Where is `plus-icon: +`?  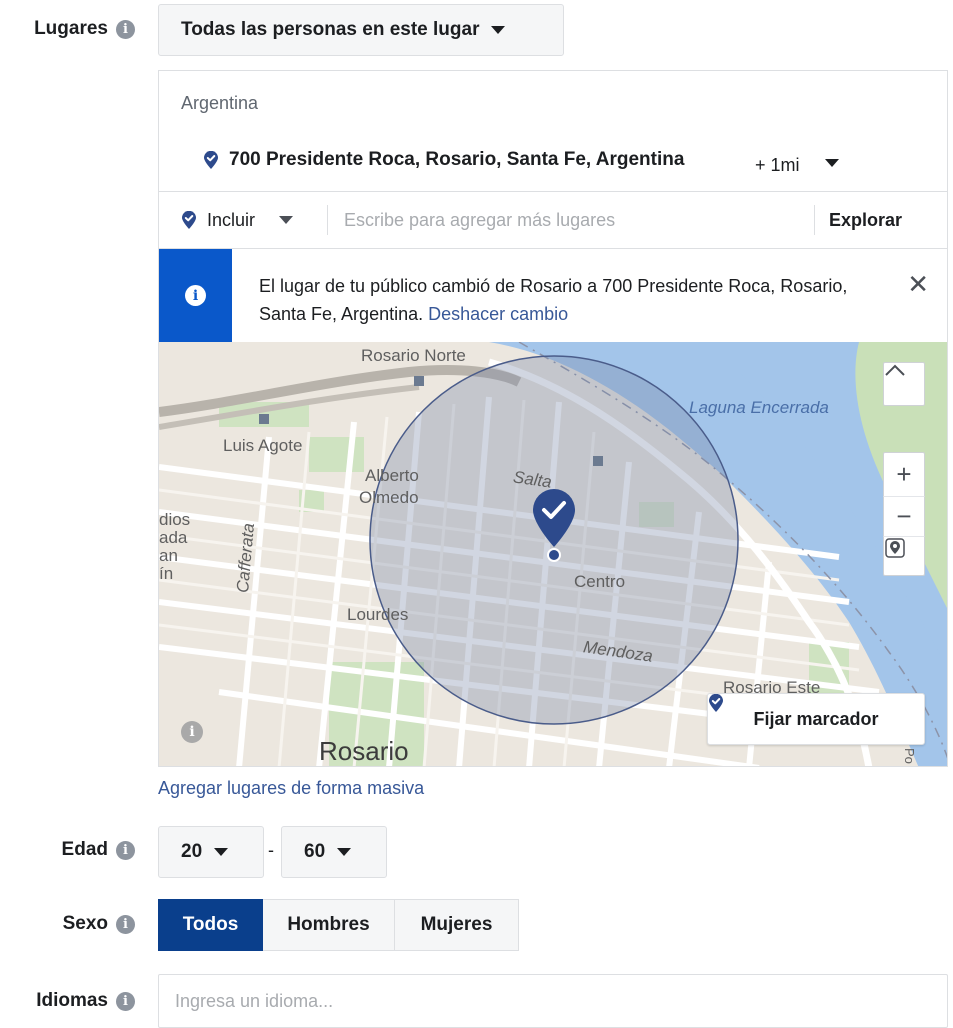
plus-icon: + is located at coordinates (904, 474).